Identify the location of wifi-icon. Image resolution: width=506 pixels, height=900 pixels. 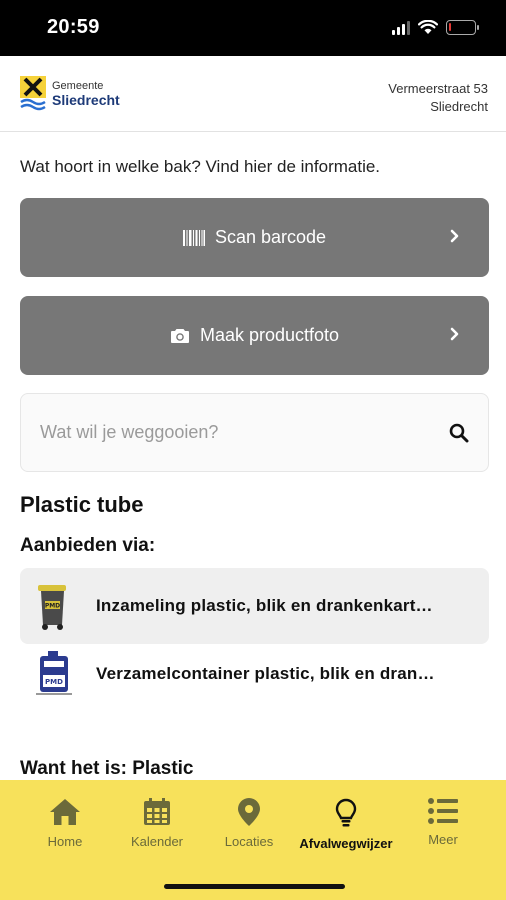
(428, 27).